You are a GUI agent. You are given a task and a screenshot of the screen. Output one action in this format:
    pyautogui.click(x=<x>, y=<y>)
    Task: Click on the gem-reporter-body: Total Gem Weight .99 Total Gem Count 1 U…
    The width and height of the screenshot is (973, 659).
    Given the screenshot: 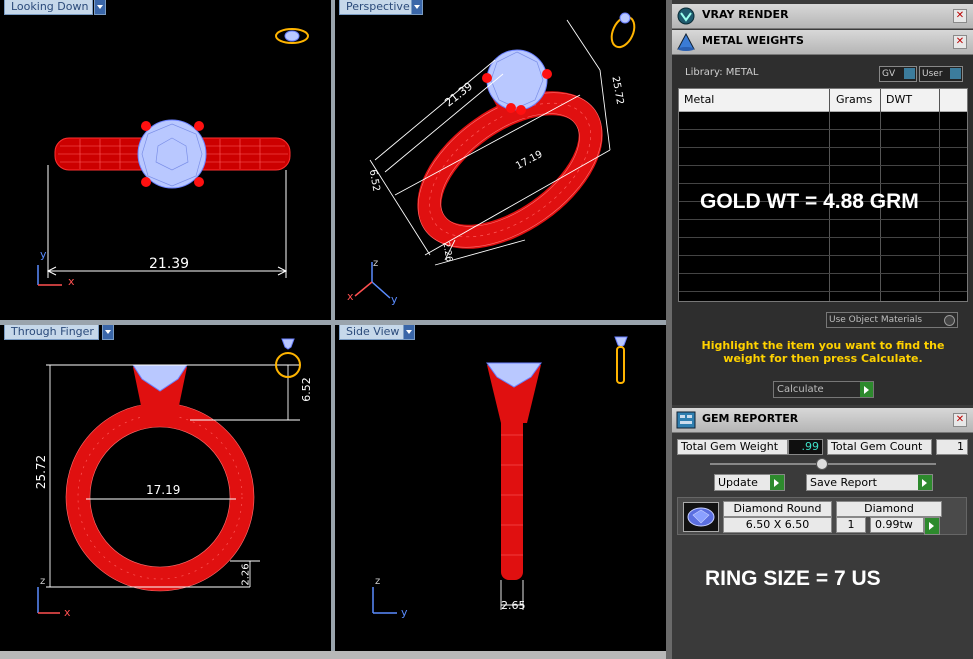 What is the action you would take?
    pyautogui.click(x=822, y=546)
    